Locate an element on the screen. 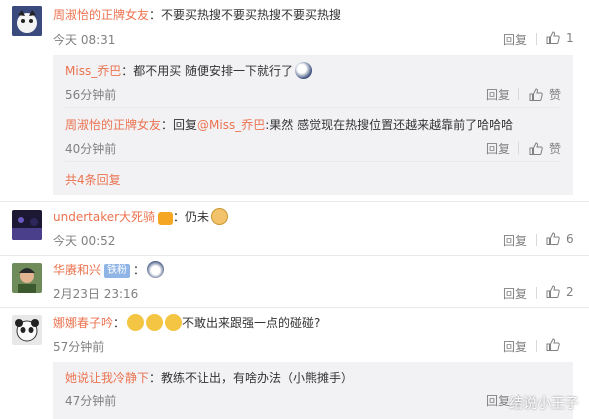 The image size is (589, 419). like-count: 6 is located at coordinates (570, 239).